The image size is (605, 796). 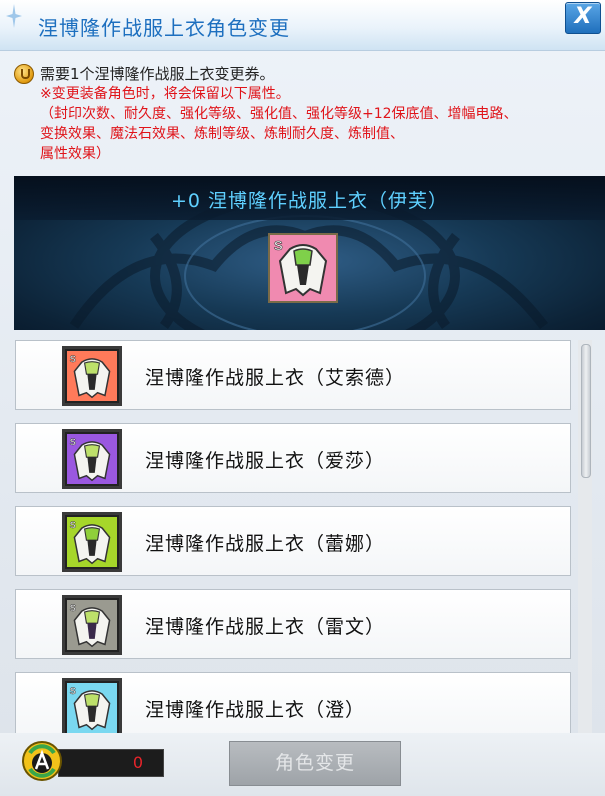 I want to click on list-item: S 涅博隆作战服上衣（艾索德）, so click(x=293, y=375).